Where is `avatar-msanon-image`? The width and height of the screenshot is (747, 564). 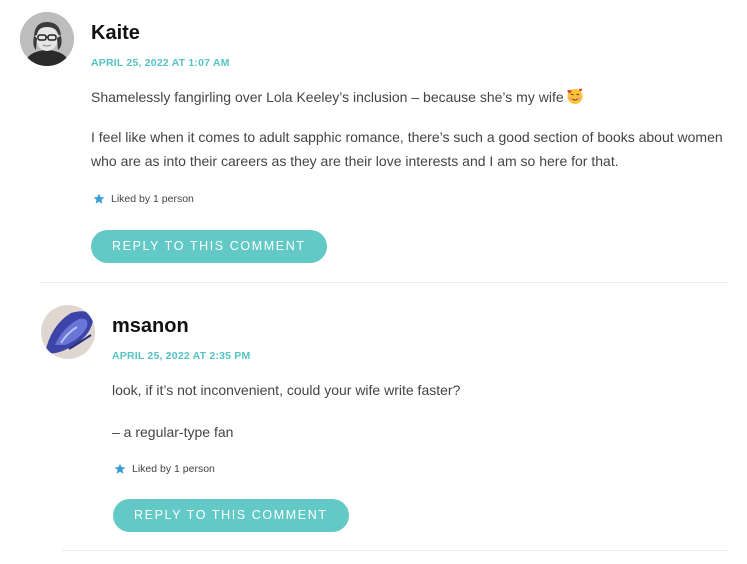
avatar-msanon-image is located at coordinates (68, 332).